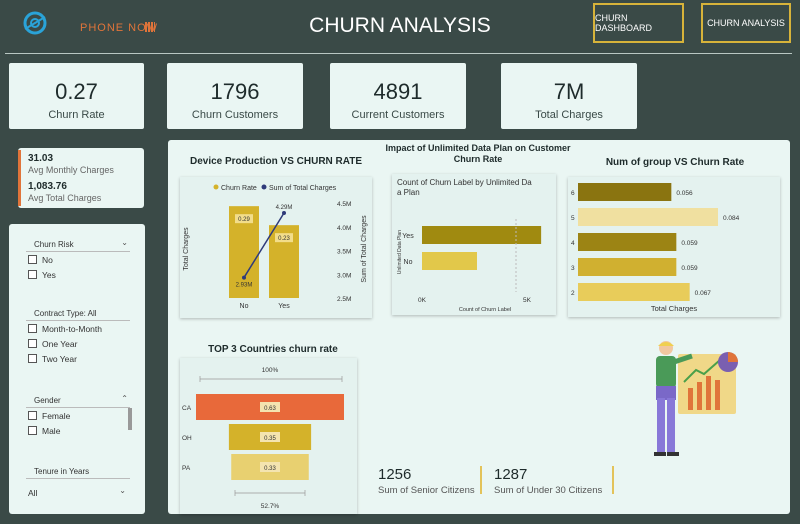  What do you see at coordinates (573, 268) in the screenshot?
I see `y-tick-label: 3` at bounding box center [573, 268].